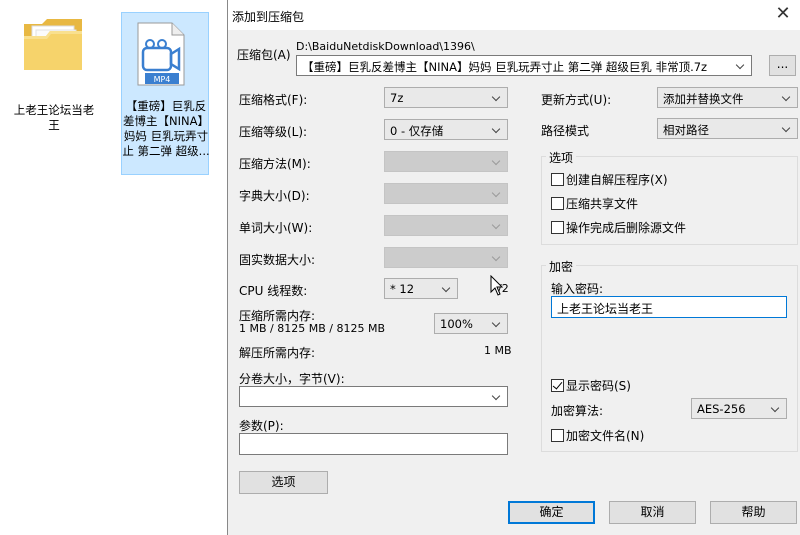 This screenshot has height=535, width=800. Describe the element at coordinates (275, 164) in the screenshot. I see `method-label: 压缩方法(M):` at that location.